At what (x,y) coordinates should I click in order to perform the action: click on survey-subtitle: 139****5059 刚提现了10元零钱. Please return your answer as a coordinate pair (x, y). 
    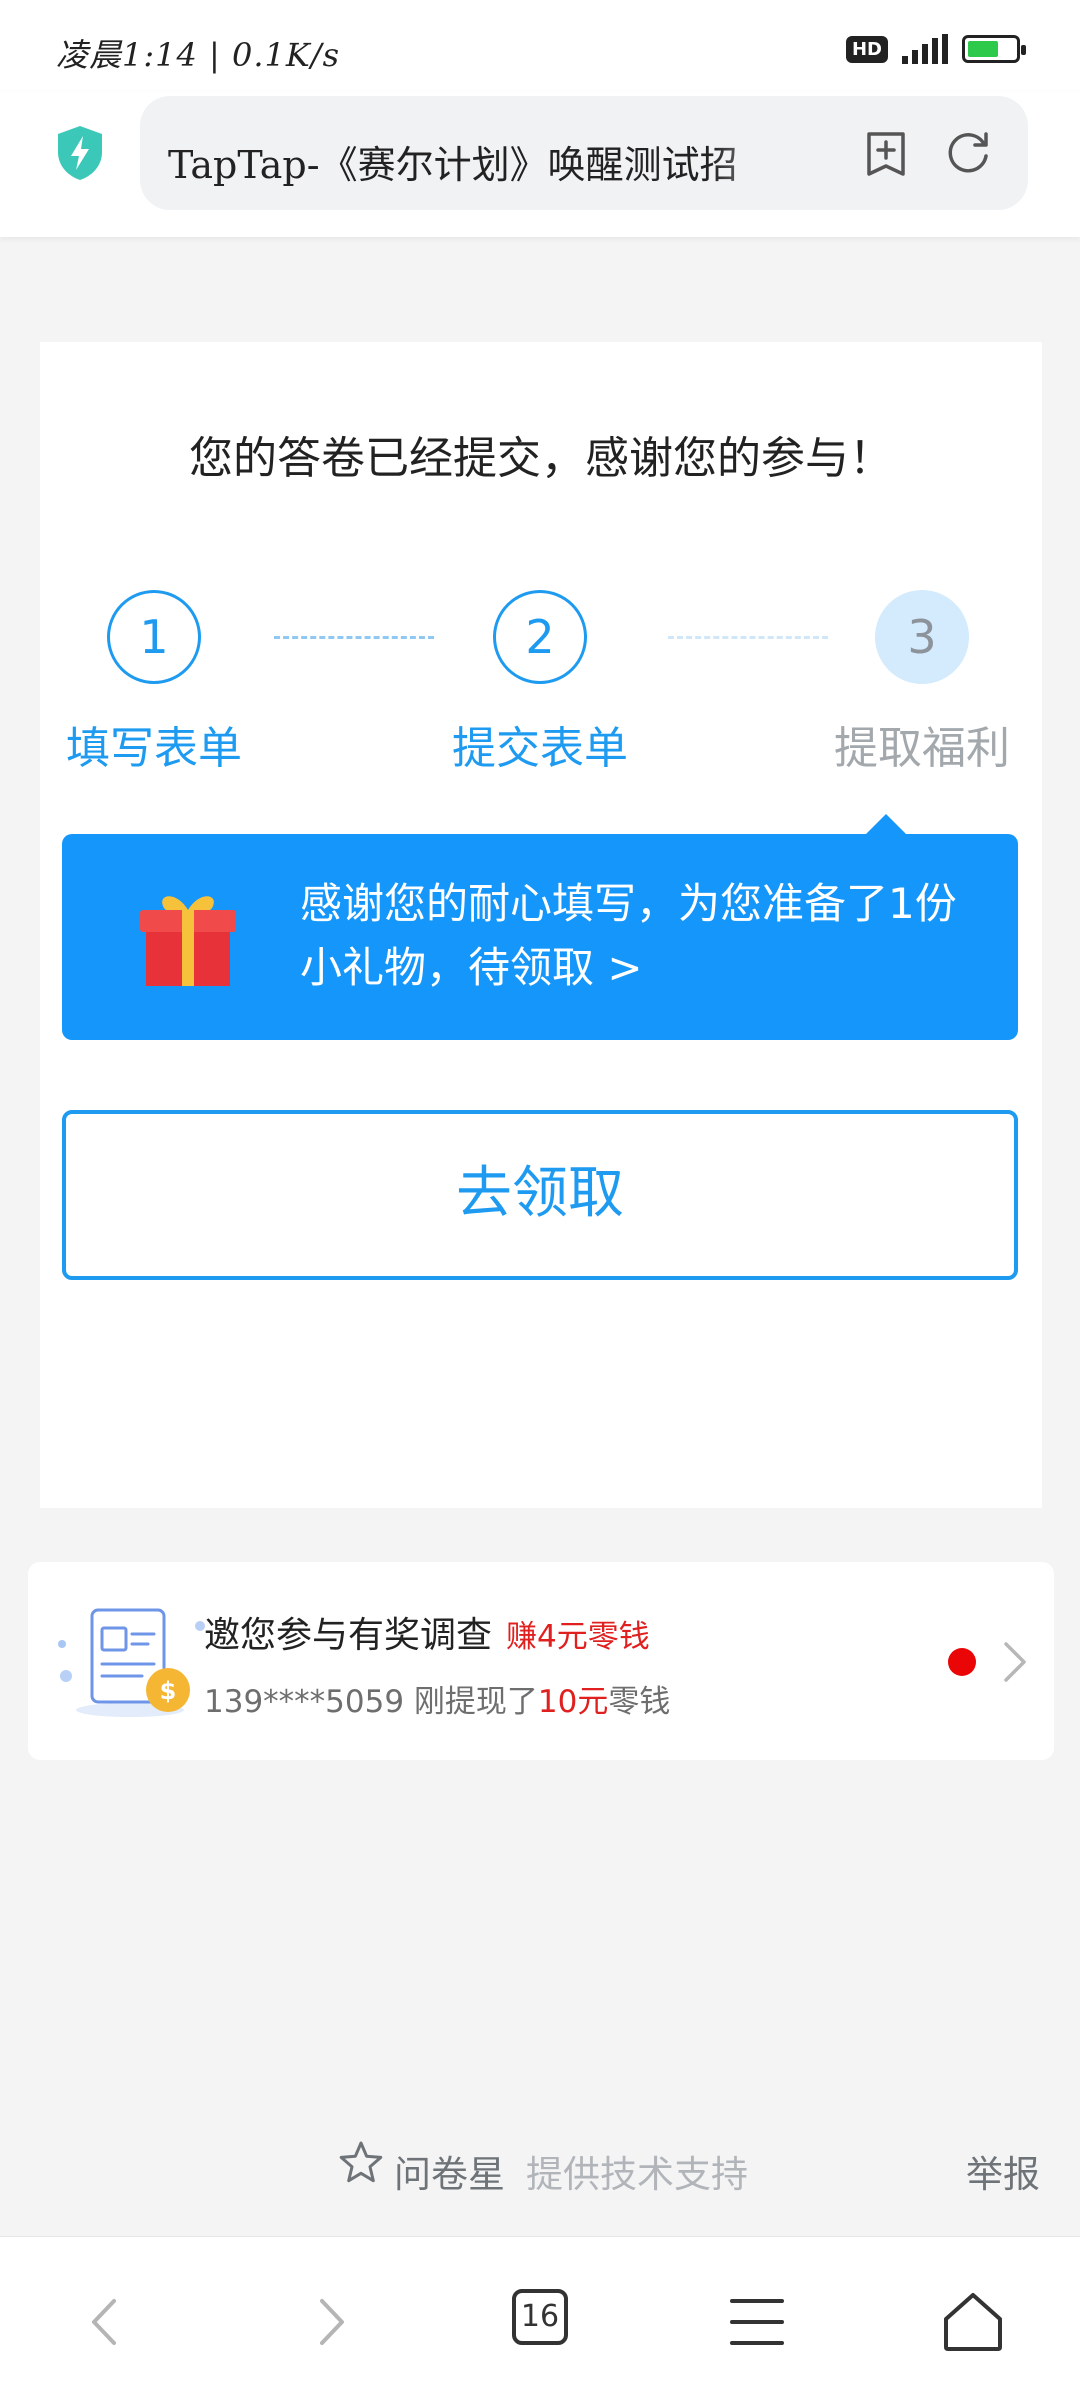
    Looking at the image, I should click on (437, 1698).